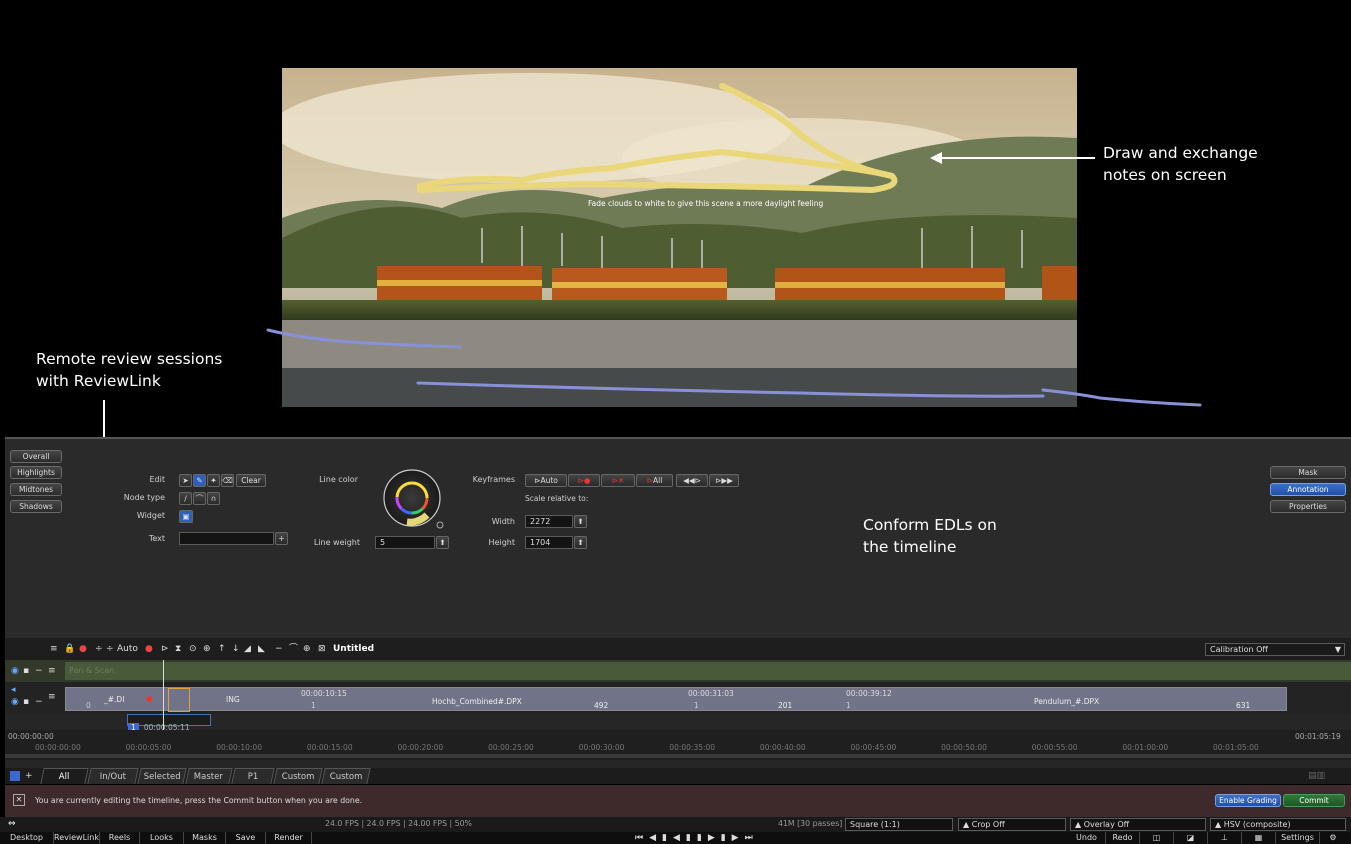  I want to click on keyframe-delete-all-button: ⊳All, so click(654, 480).